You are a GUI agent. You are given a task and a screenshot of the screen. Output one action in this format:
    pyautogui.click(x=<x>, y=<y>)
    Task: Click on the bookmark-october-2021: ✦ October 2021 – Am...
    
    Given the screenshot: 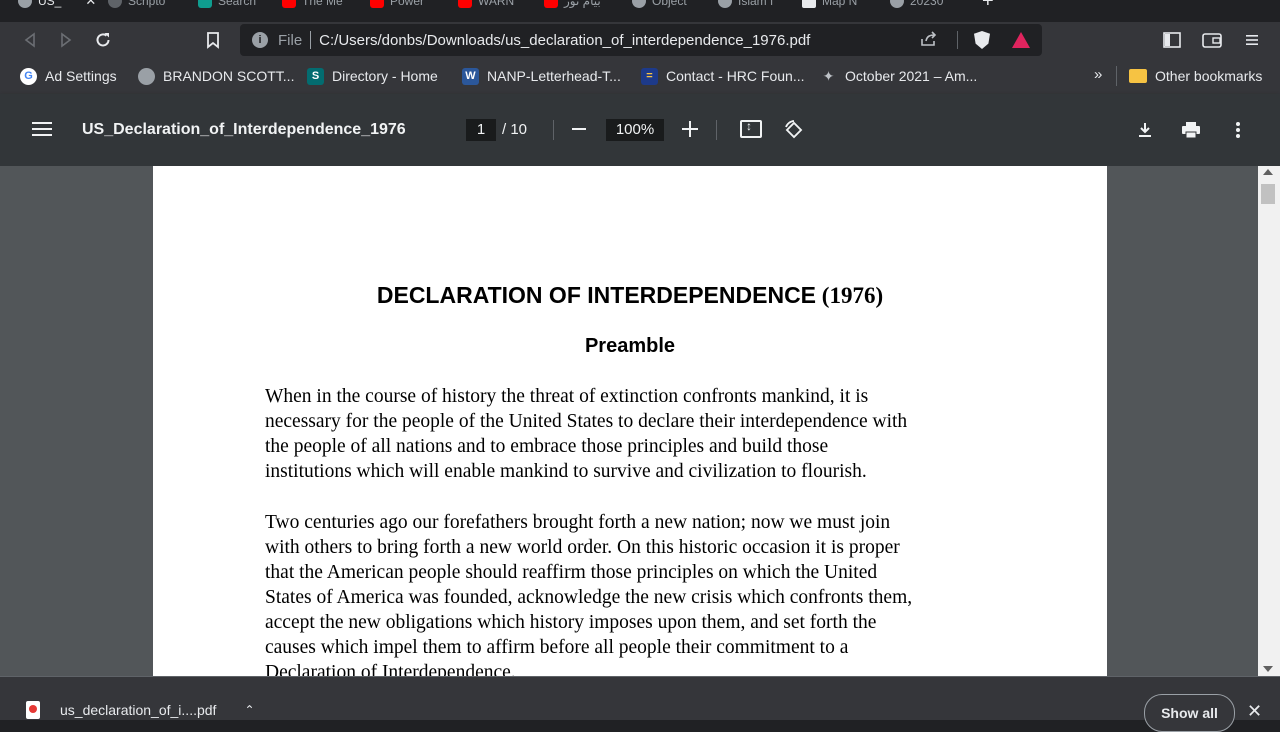 What is the action you would take?
    pyautogui.click(x=899, y=76)
    